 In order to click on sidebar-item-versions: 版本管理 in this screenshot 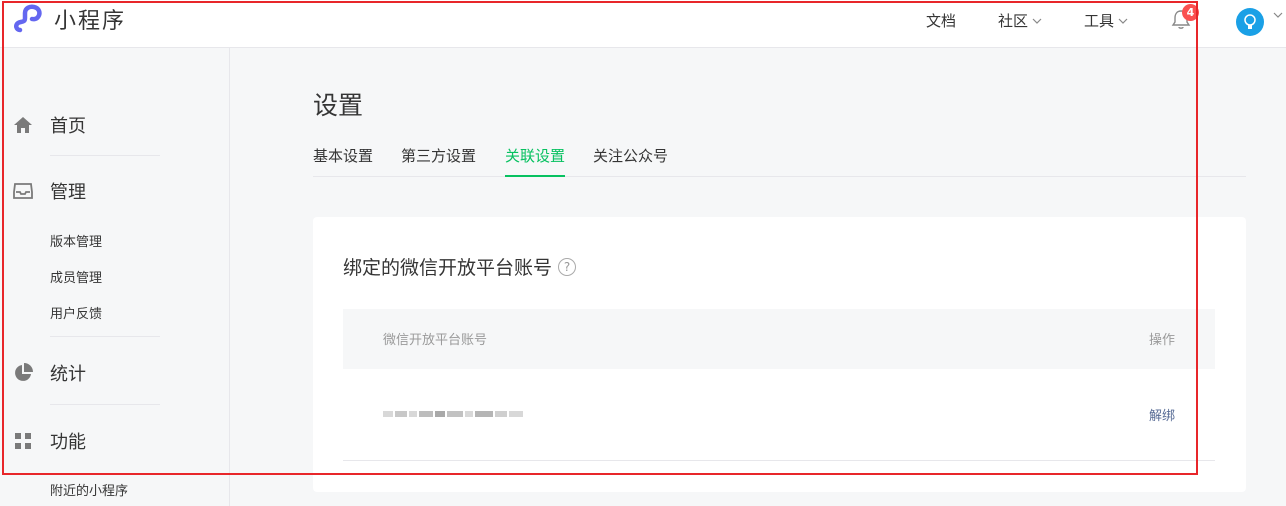, I will do `click(76, 240)`.